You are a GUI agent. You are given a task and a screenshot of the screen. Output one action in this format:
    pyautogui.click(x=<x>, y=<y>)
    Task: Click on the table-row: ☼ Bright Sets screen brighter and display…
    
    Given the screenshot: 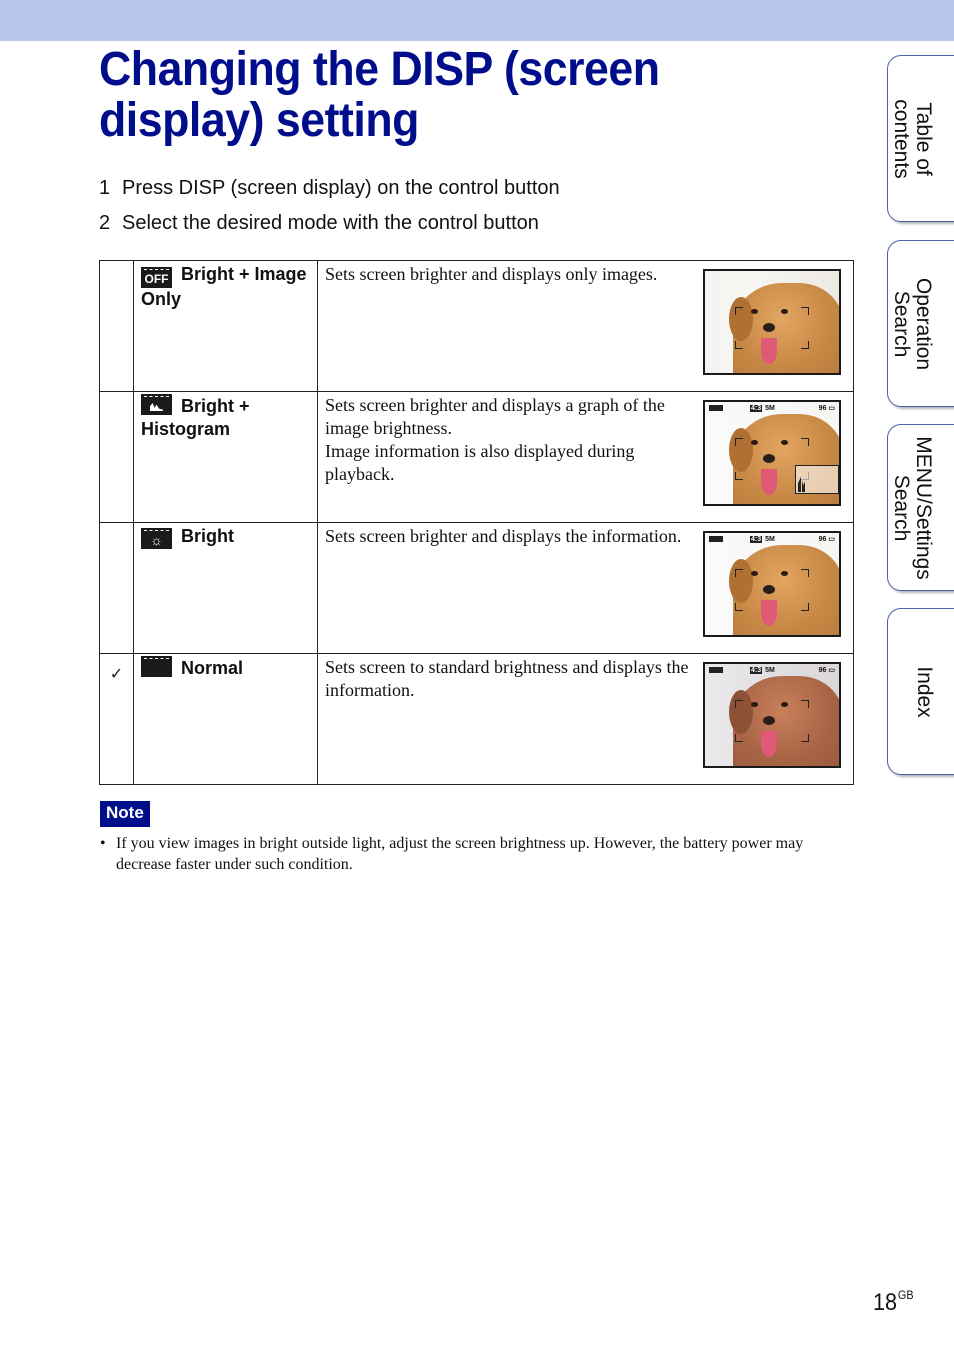 What is the action you would take?
    pyautogui.click(x=476, y=588)
    